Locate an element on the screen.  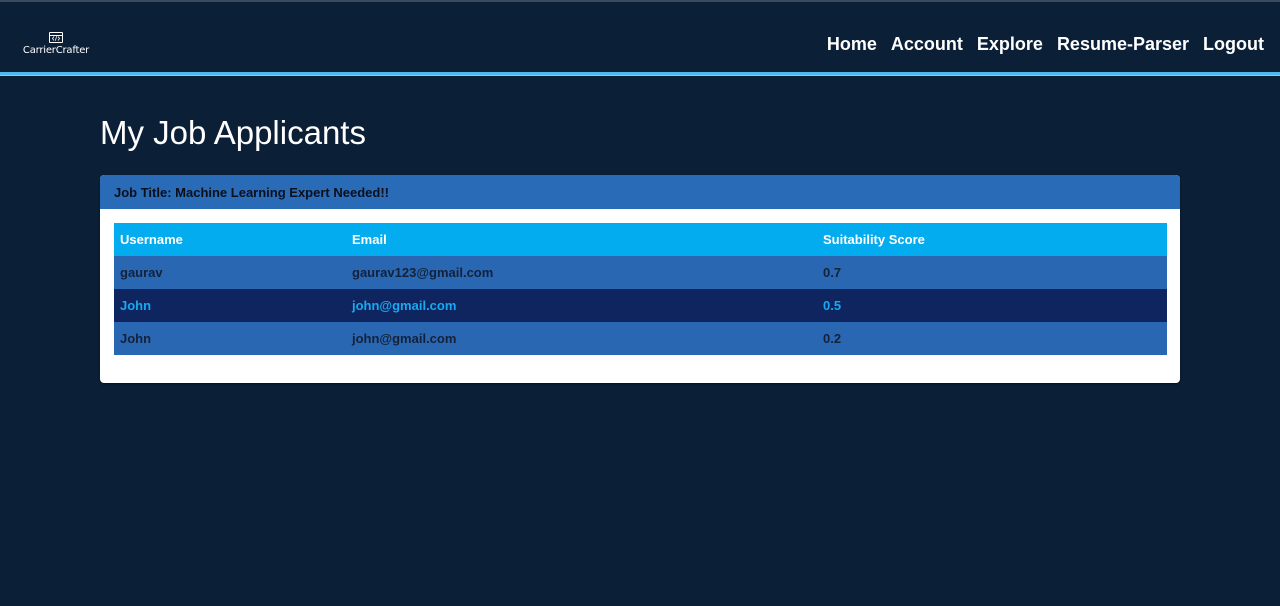
nav-link-home: Home is located at coordinates (852, 44).